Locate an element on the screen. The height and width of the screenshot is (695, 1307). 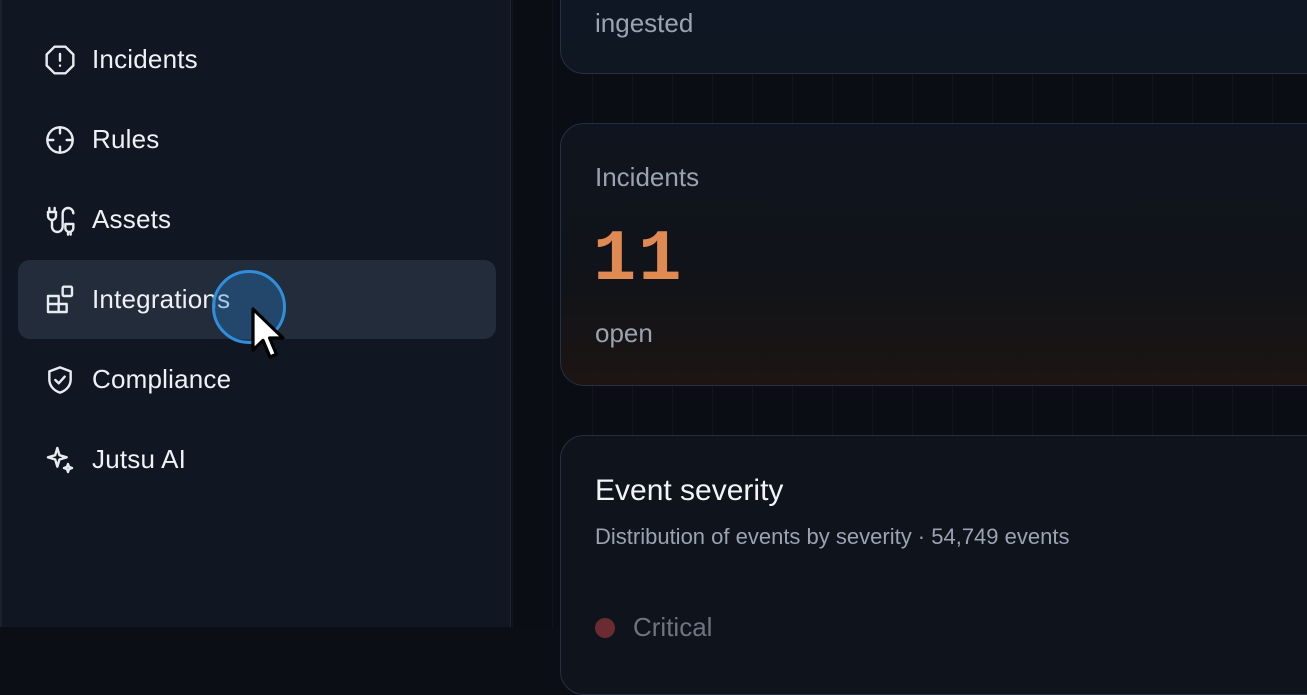
crosshair-icon is located at coordinates (60, 140).